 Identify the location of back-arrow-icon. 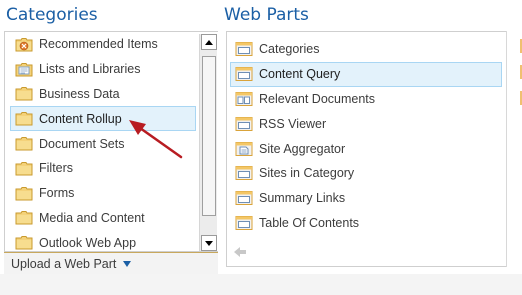
(240, 252).